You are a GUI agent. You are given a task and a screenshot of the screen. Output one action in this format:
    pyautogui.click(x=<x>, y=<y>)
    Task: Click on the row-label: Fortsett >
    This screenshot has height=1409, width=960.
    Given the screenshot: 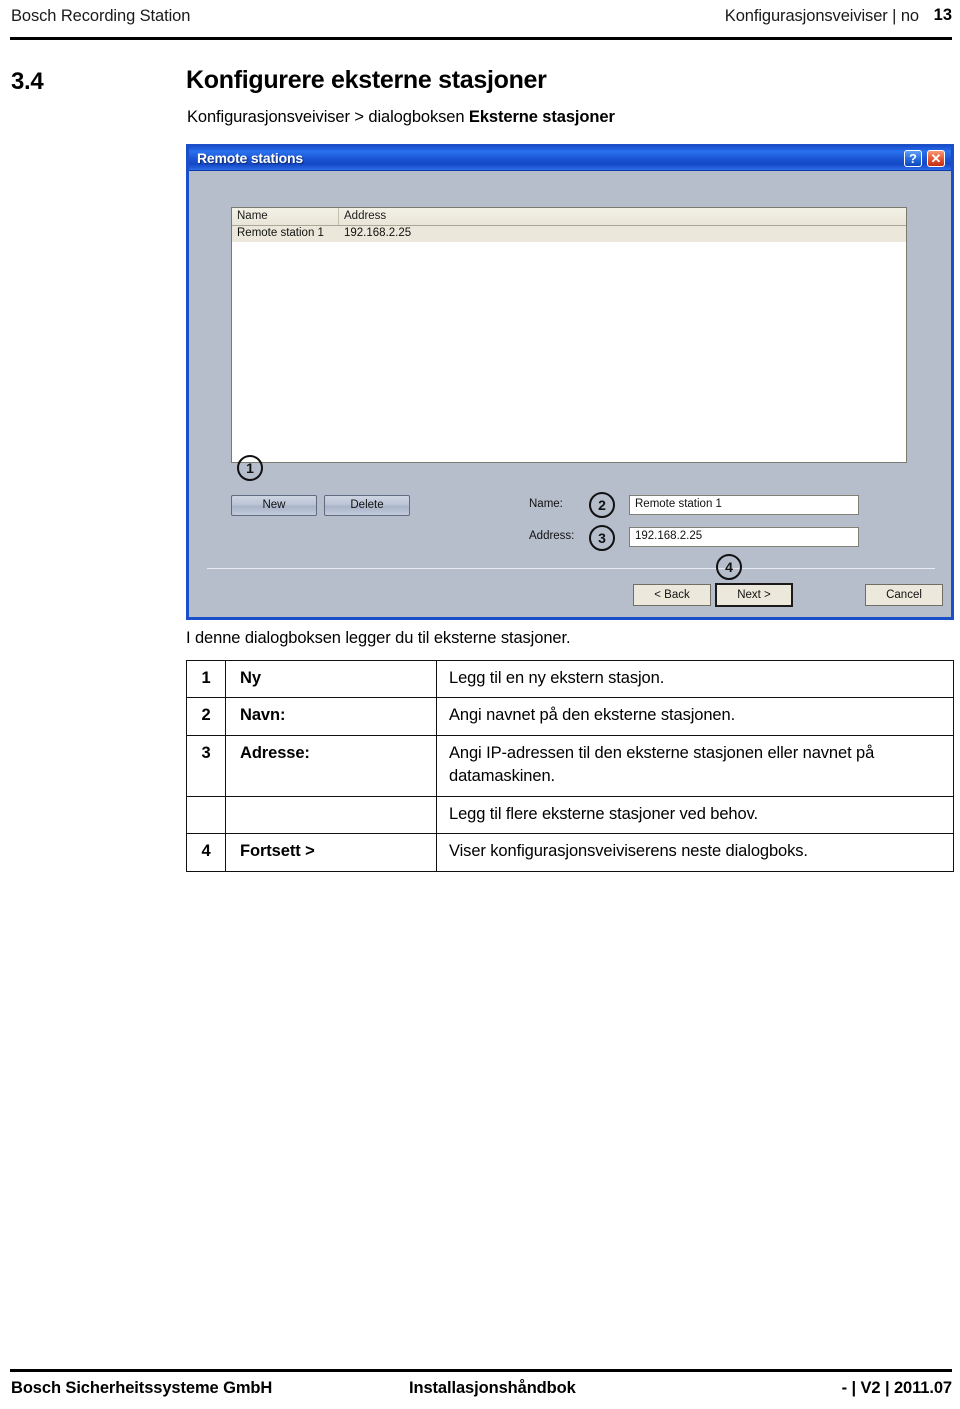 What is the action you would take?
    pyautogui.click(x=331, y=852)
    